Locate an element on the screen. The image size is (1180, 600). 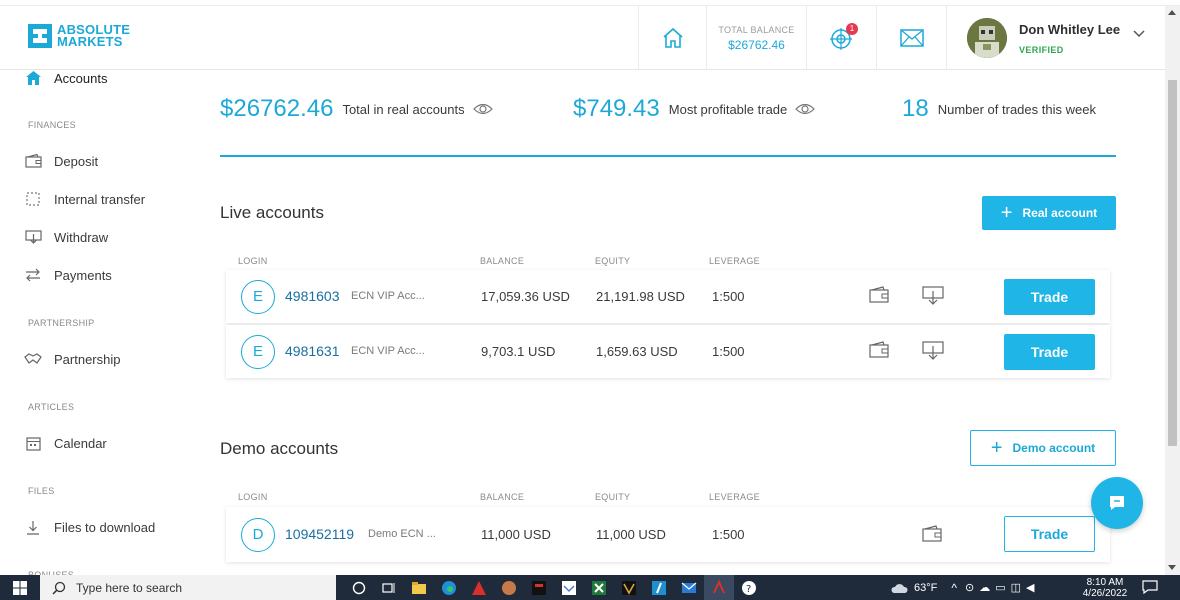
sidebar-item-files-to-download: Files to download is located at coordinates (89, 527).